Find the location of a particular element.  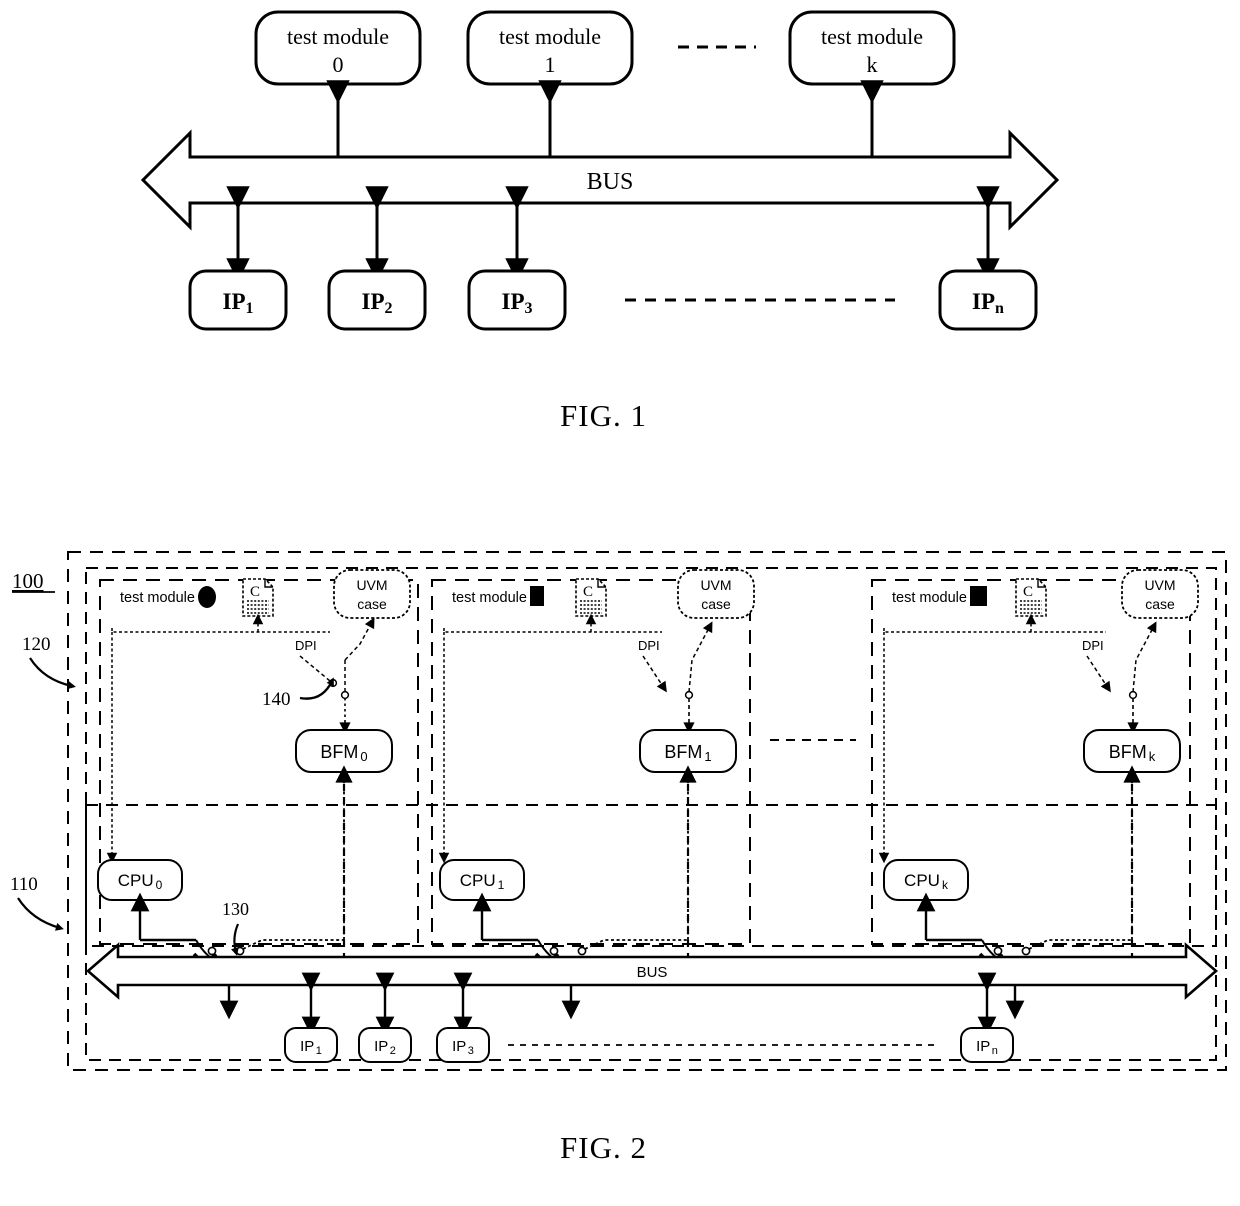

fig1-ip-3-sub: 3 is located at coordinates (529, 308).